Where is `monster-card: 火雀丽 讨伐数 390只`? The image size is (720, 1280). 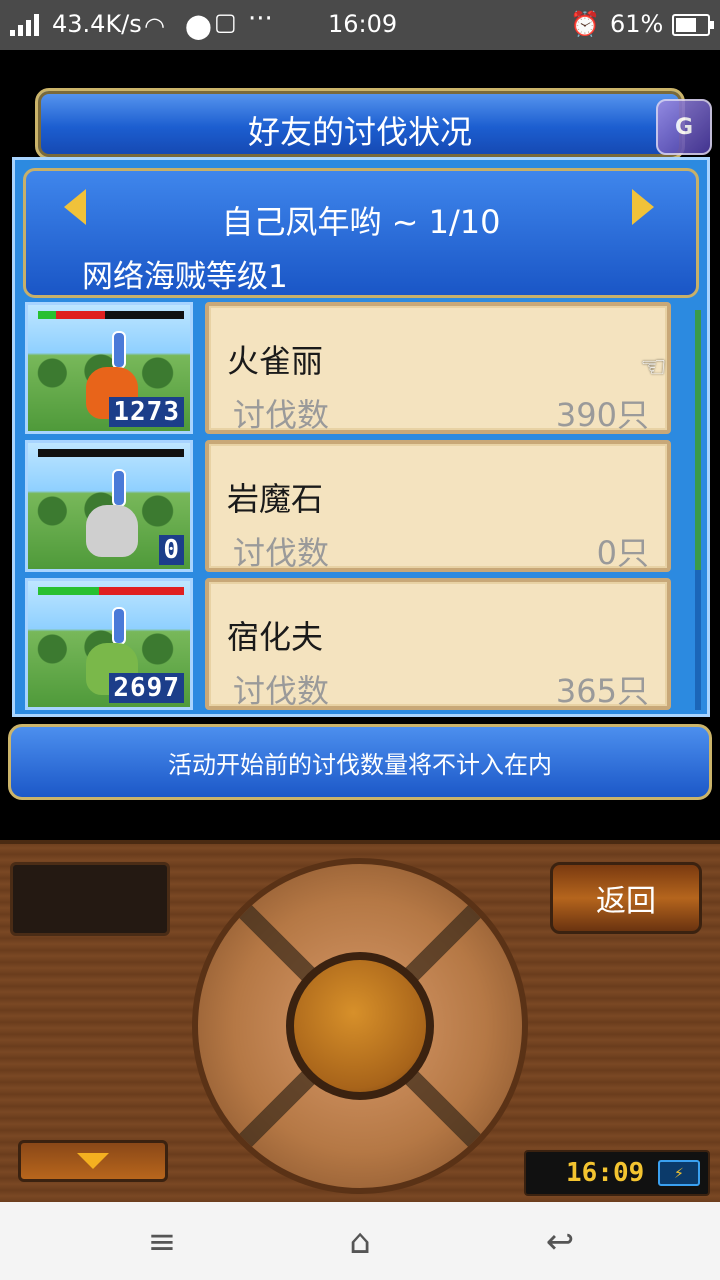 monster-card: 火雀丽 讨伐数 390只 is located at coordinates (438, 368).